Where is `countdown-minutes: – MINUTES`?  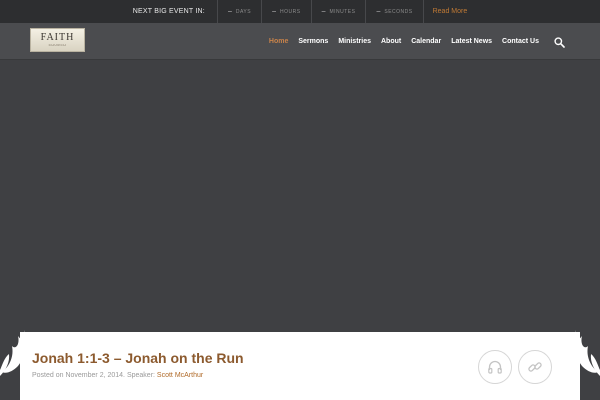
countdown-minutes: – MINUTES is located at coordinates (338, 11).